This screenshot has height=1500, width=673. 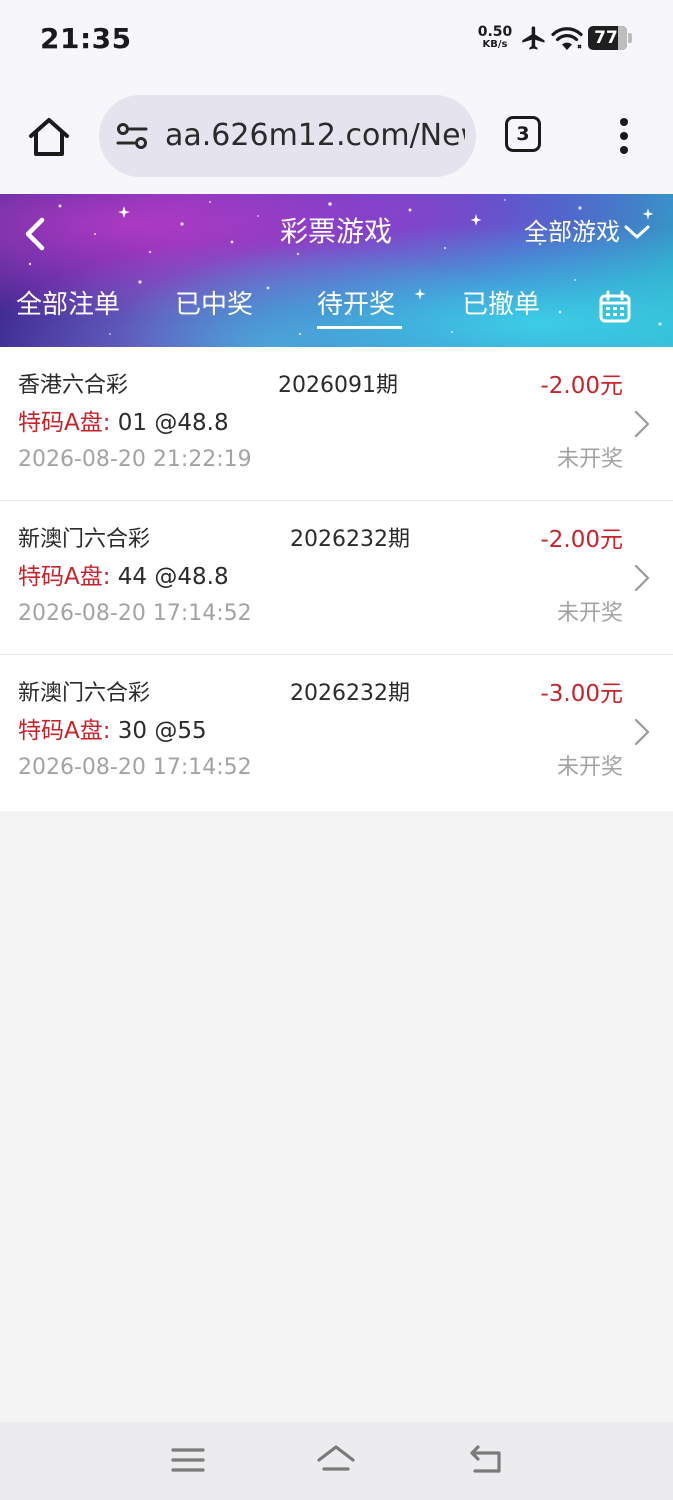 I want to click on game-filter-label: 全部游戏, so click(x=572, y=232).